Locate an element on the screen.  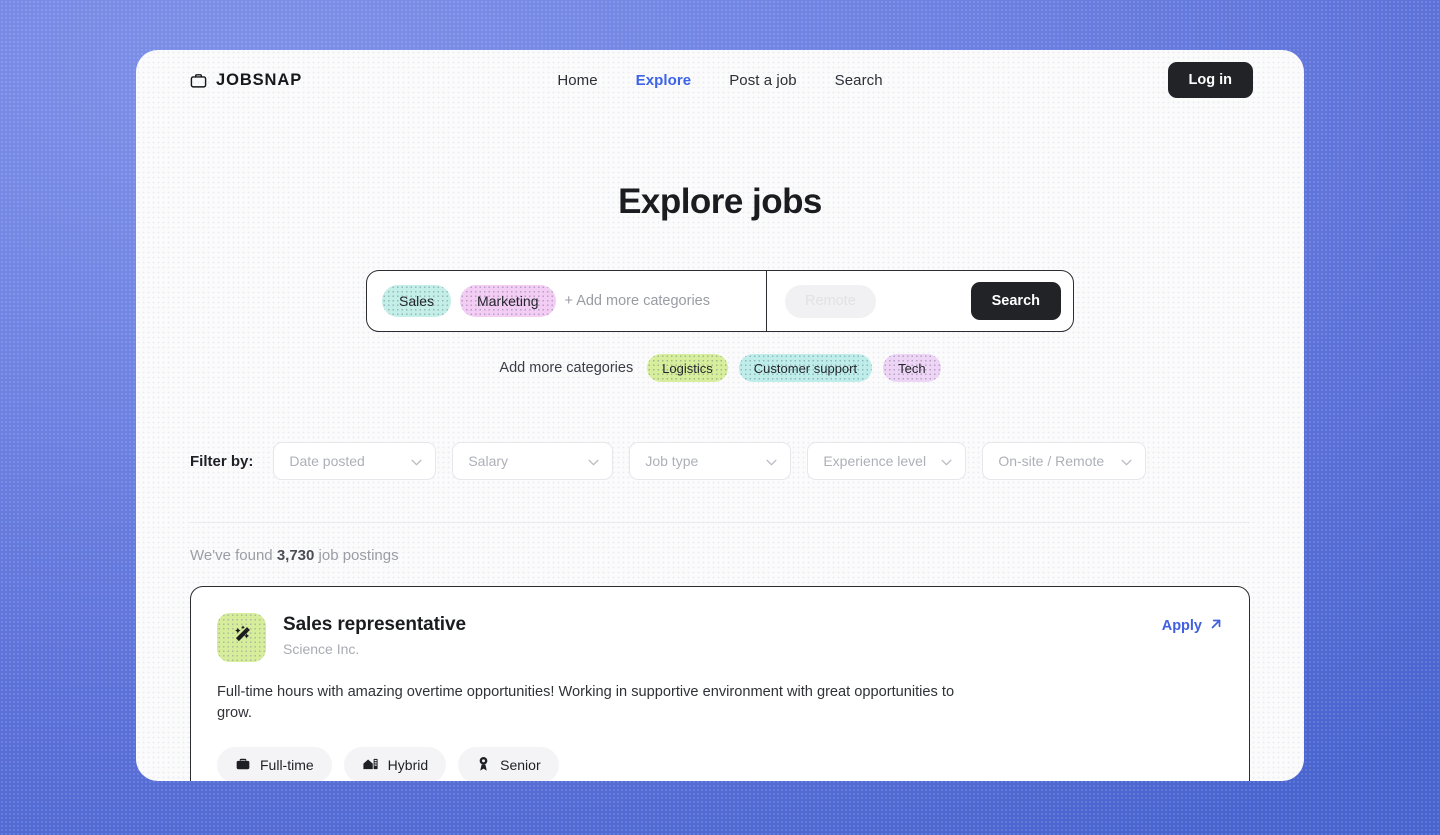
section-divider is located at coordinates (720, 522).